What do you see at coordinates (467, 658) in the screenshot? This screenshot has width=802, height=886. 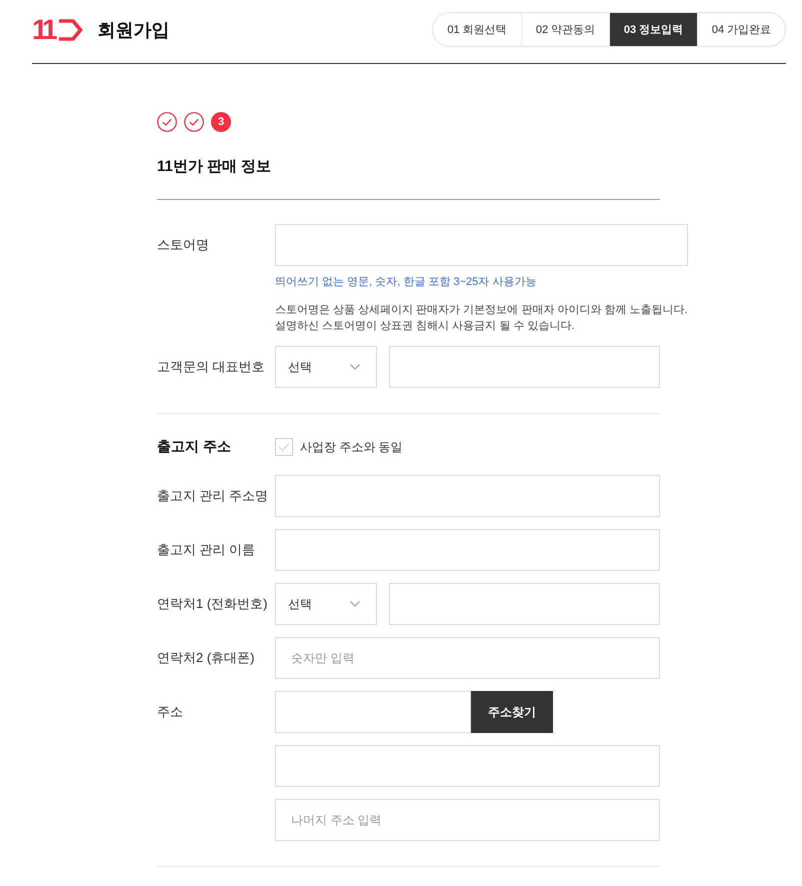 I see `input-field: 숫자만 입력` at bounding box center [467, 658].